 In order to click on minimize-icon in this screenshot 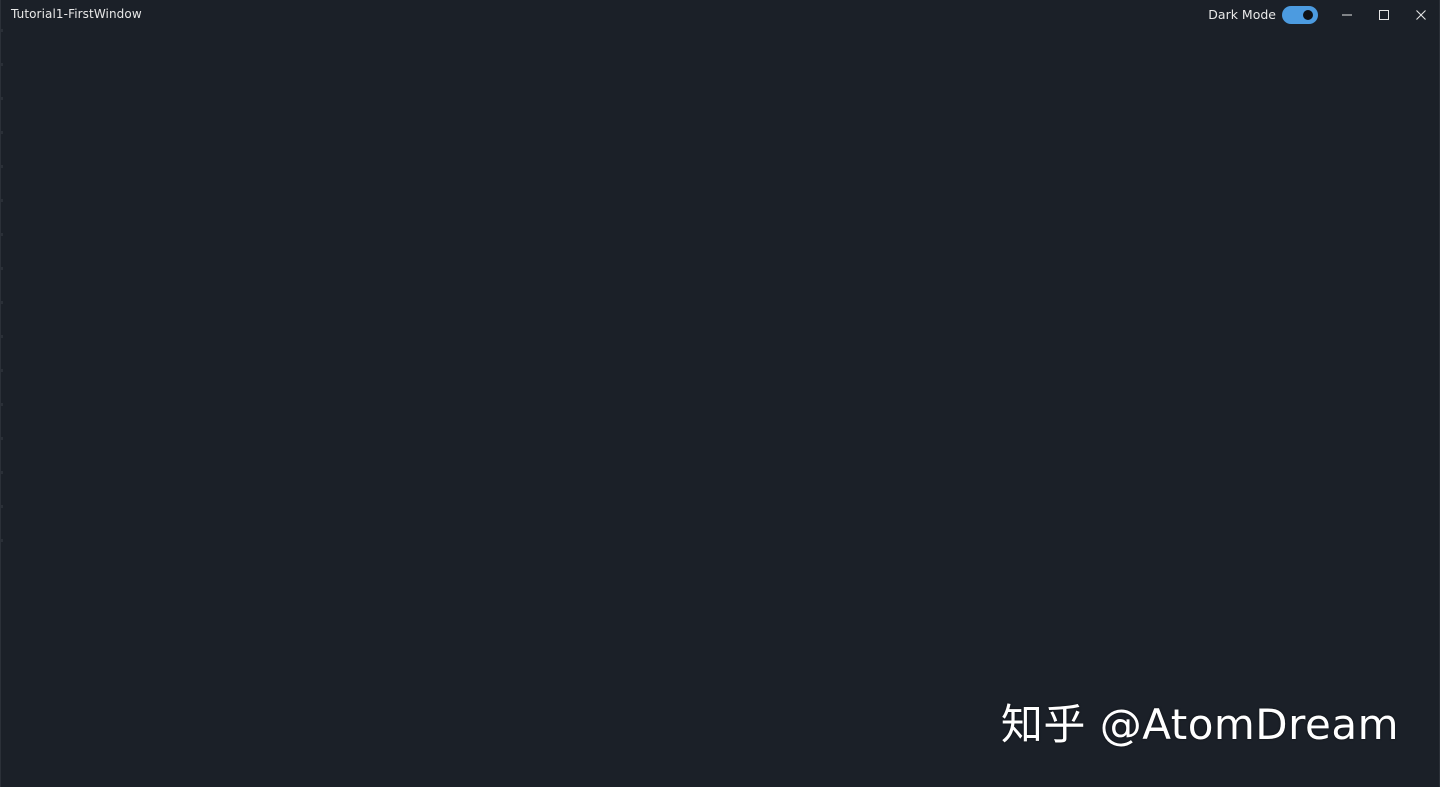, I will do `click(1346, 14)`.